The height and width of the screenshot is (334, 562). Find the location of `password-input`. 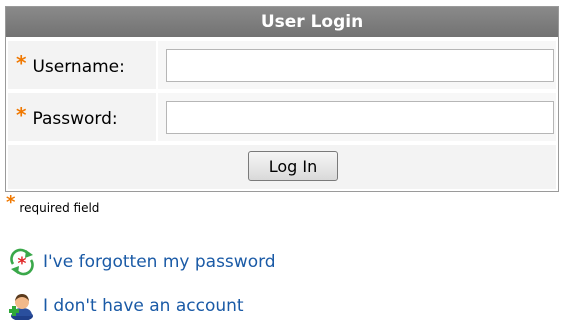

password-input is located at coordinates (360, 117).